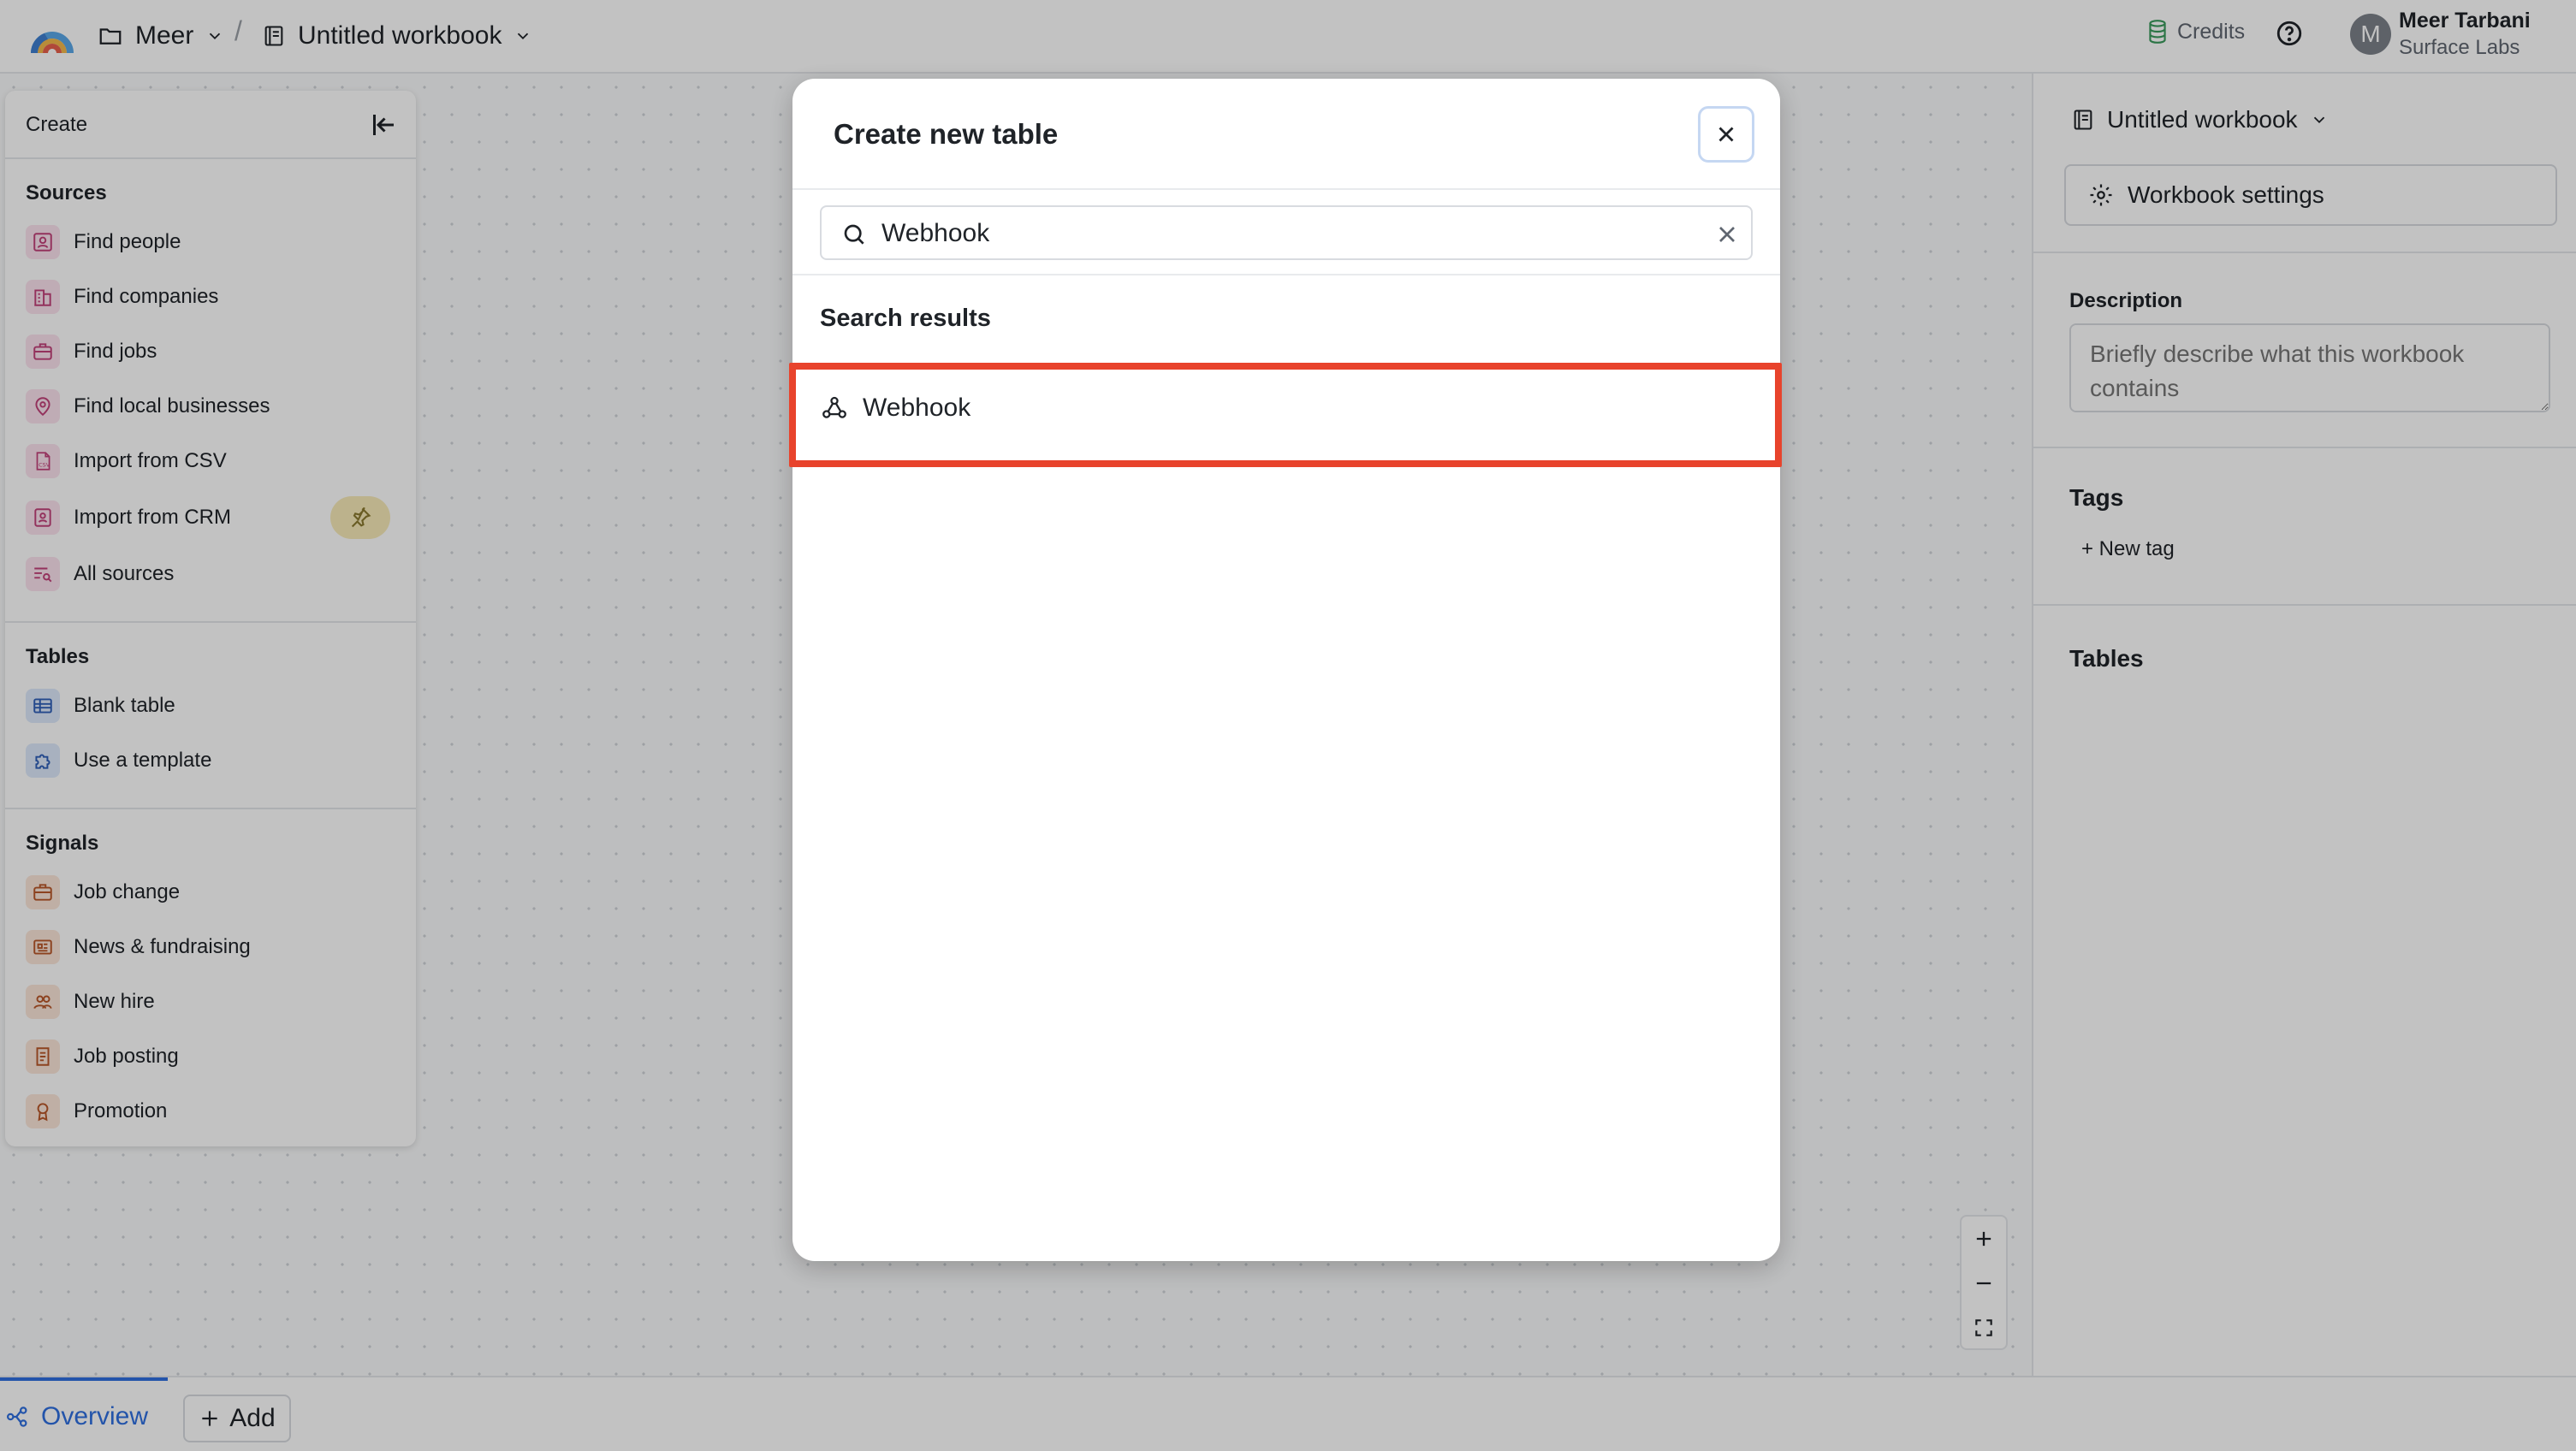  I want to click on close-icon, so click(1726, 134).